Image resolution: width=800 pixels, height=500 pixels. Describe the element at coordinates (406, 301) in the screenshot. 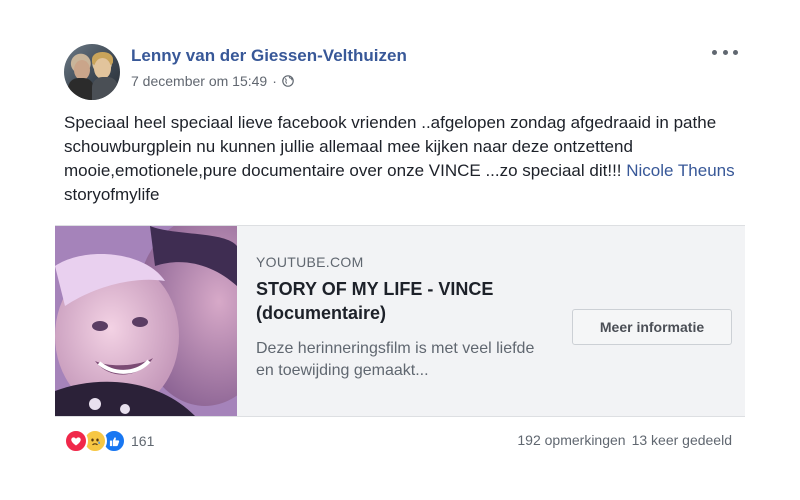

I see `link-title: STORY OF MY LIFE - VINCE (documentaire)` at that location.